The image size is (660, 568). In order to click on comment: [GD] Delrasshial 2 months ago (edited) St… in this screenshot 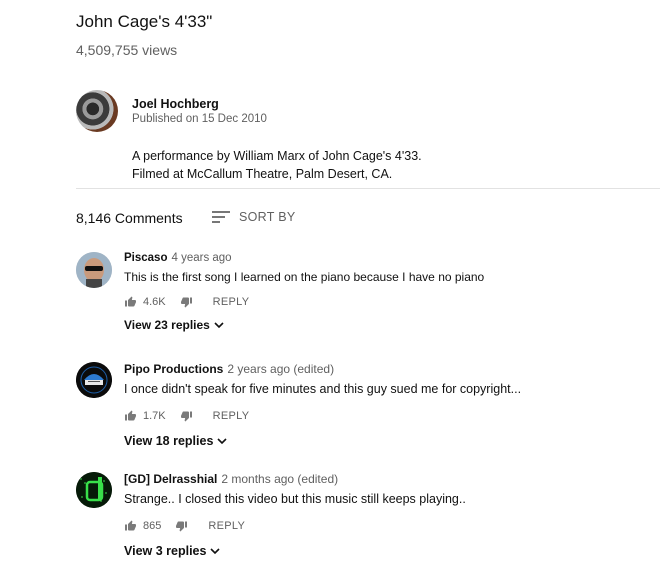, I will do `click(368, 519)`.